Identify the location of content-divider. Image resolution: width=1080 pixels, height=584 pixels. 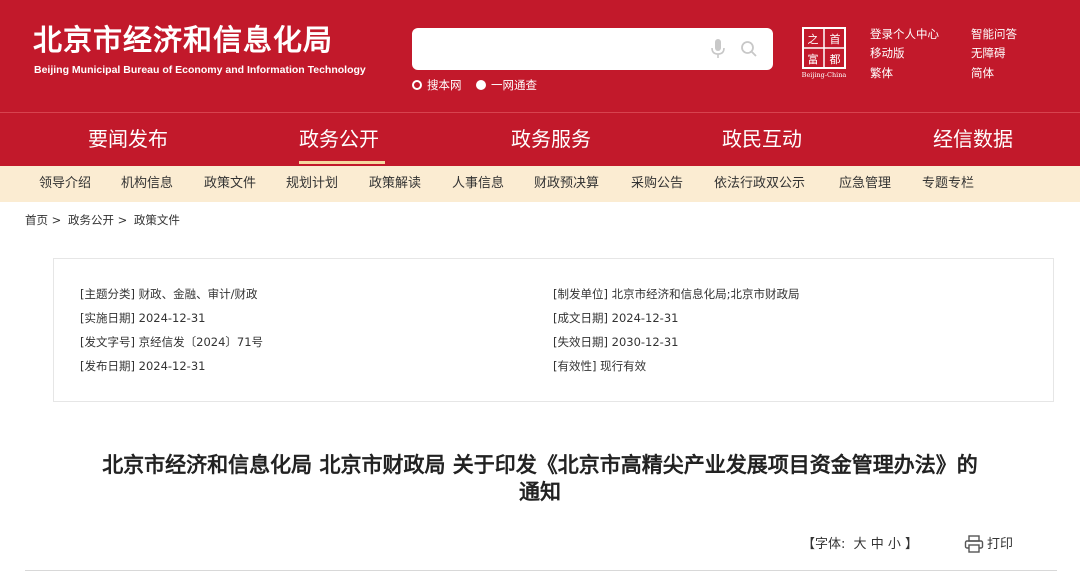
(541, 570).